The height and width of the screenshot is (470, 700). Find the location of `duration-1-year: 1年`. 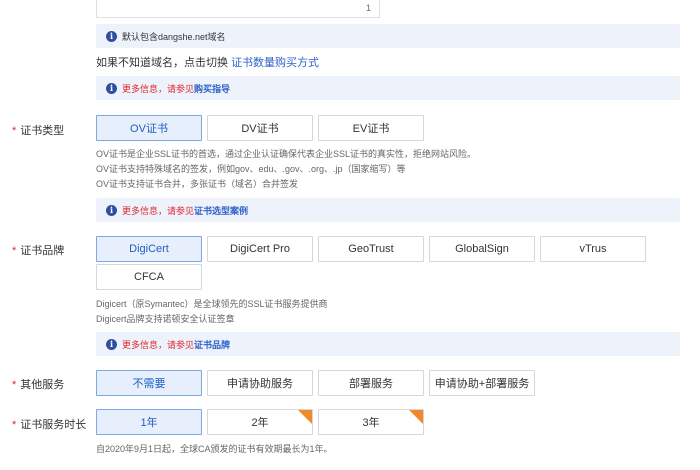

duration-1-year: 1年 is located at coordinates (149, 422).